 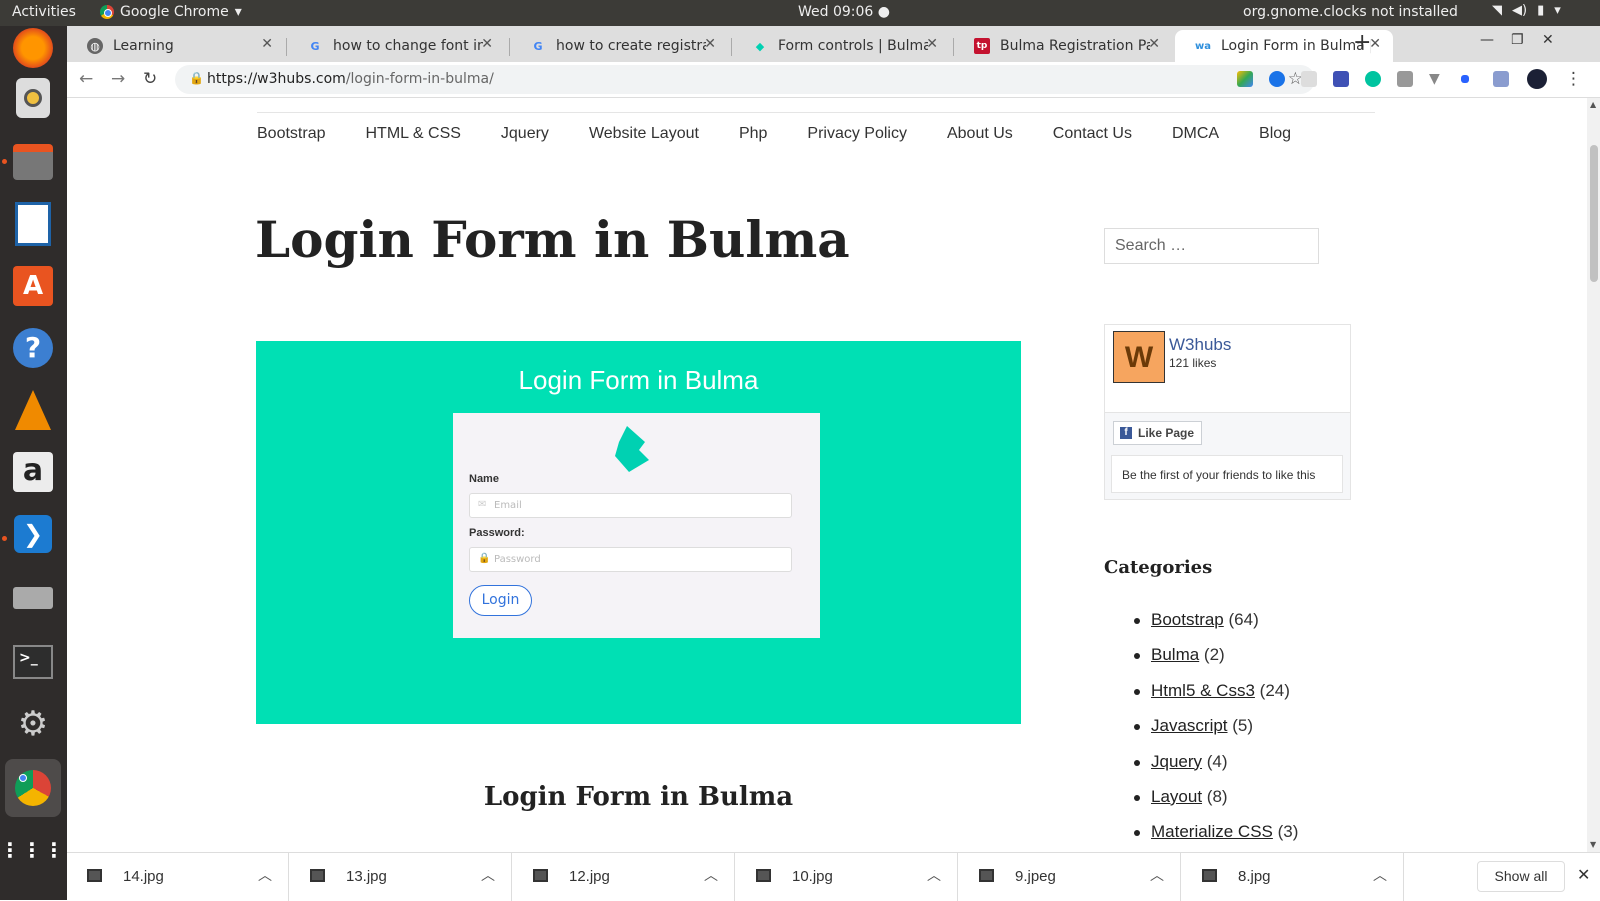 What do you see at coordinates (1203, 690) in the screenshot?
I see `category-link: Html5 & Css3` at bounding box center [1203, 690].